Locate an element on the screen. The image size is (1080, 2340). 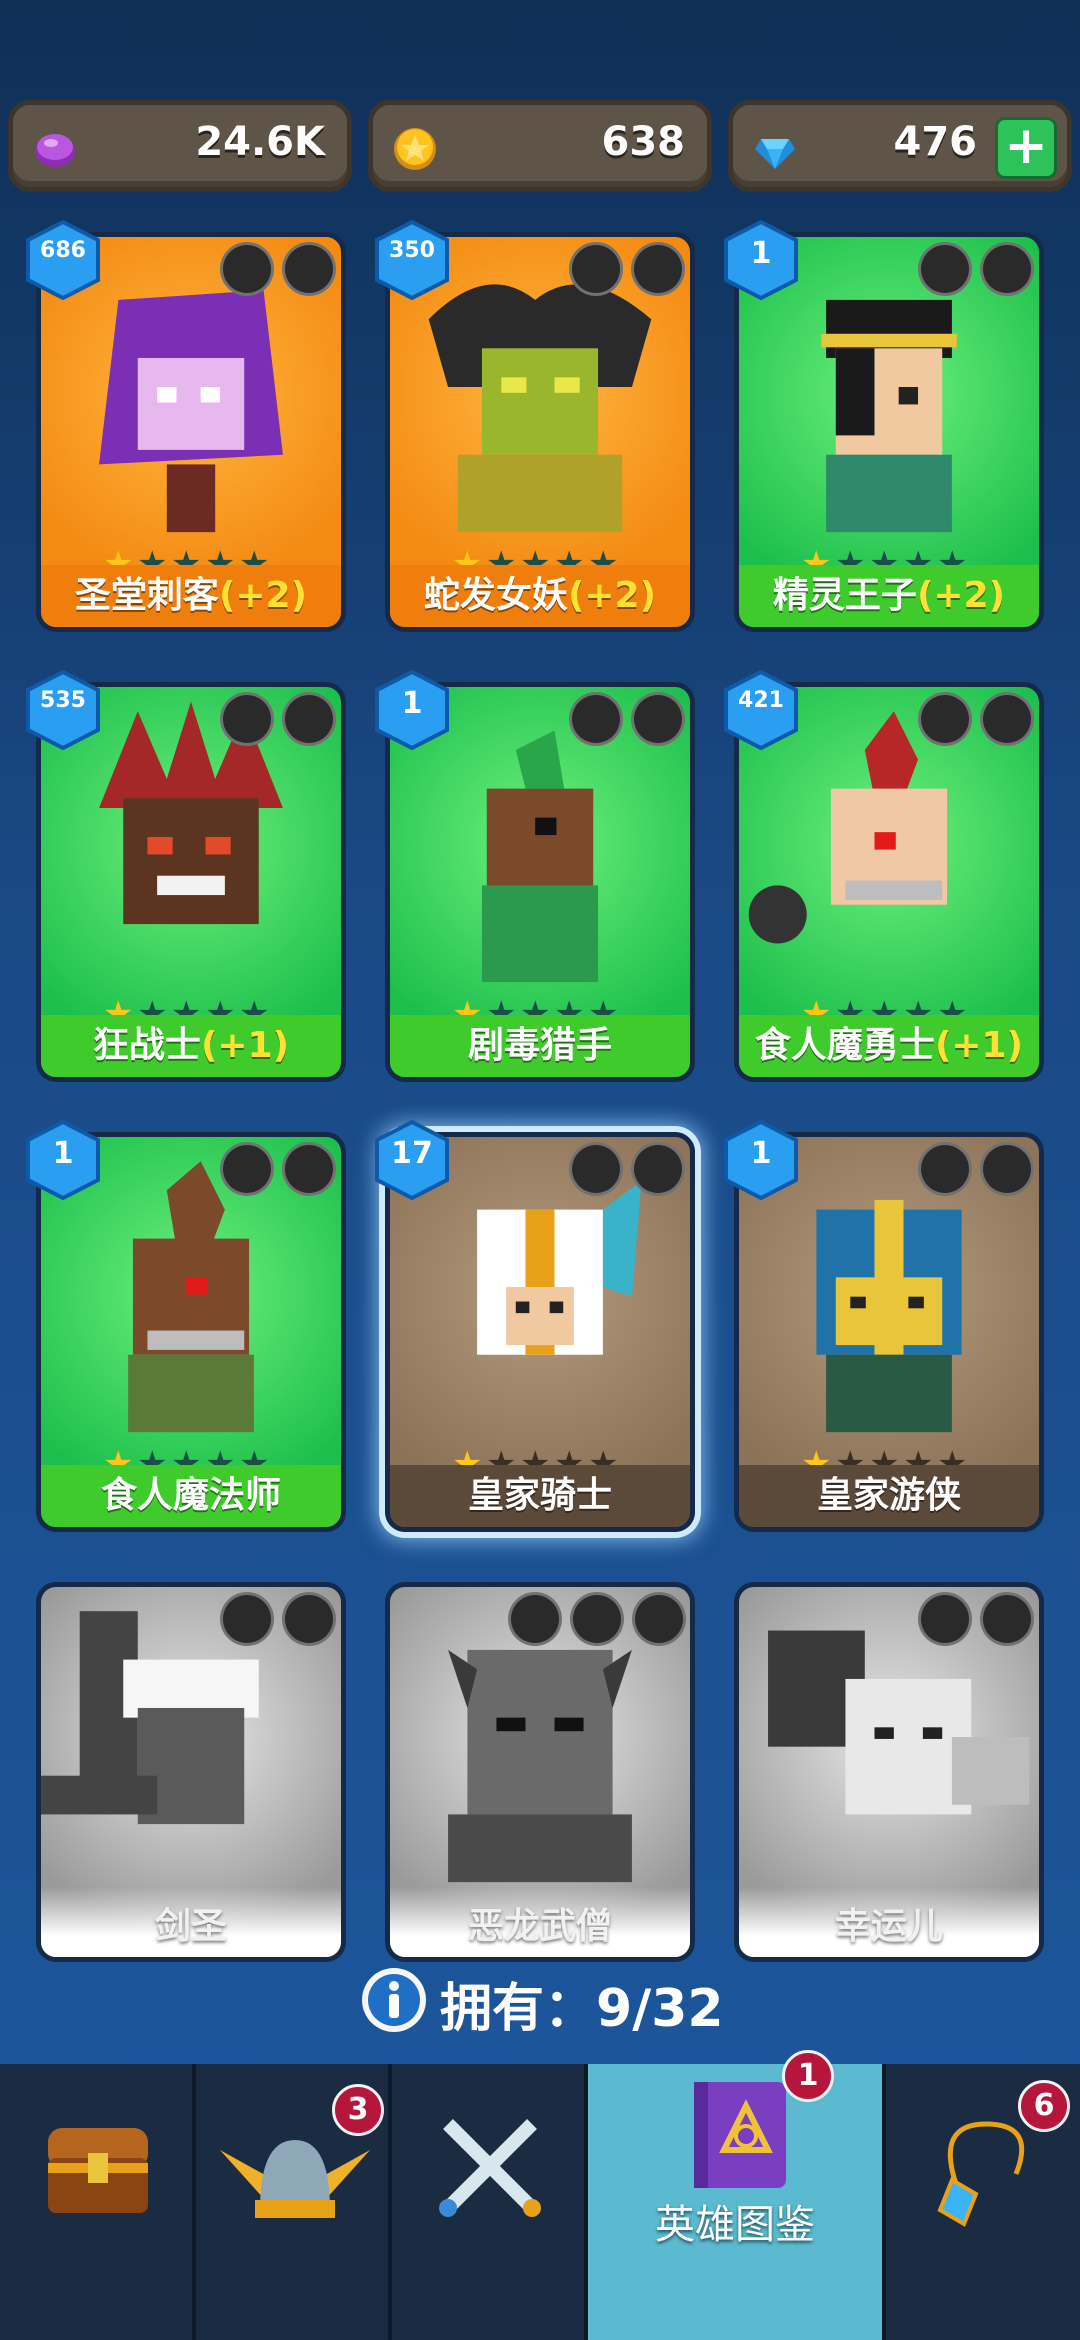
hero-name: 恶龙武僧 is located at coordinates (540, 1922).